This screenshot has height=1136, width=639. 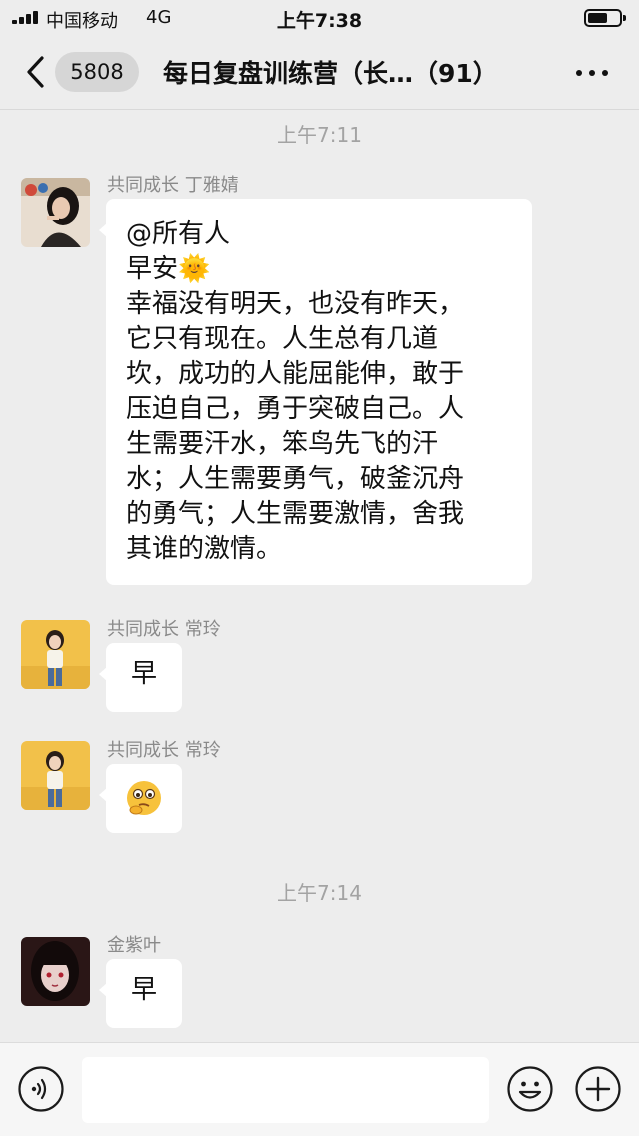 I want to click on status-time: 上午7:38, so click(x=319, y=21).